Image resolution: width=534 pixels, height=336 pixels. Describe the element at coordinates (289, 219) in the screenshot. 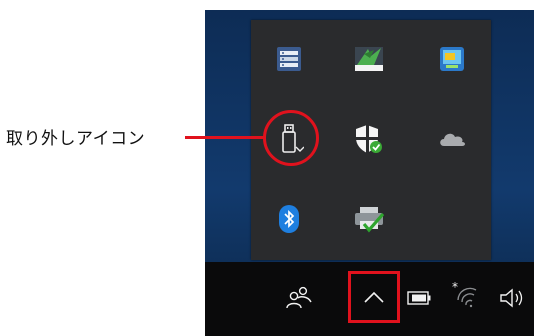

I see `bluetooth-icon` at that location.